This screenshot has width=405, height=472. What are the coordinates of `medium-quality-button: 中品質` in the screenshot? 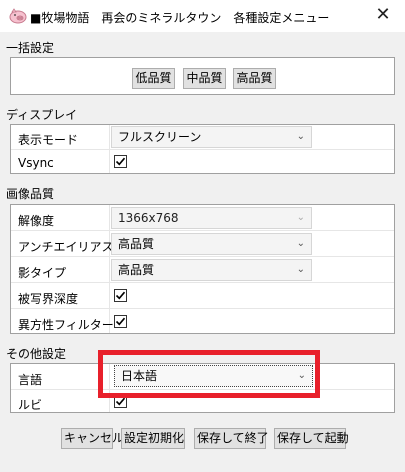 It's located at (204, 78).